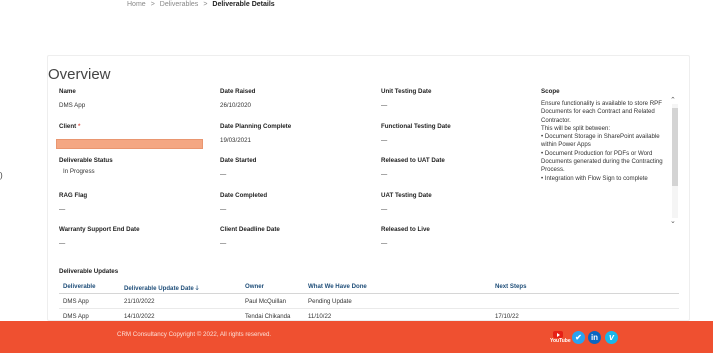 This screenshot has height=353, width=713. I want to click on released-uat-field: Released to UAT Date —, so click(413, 167).